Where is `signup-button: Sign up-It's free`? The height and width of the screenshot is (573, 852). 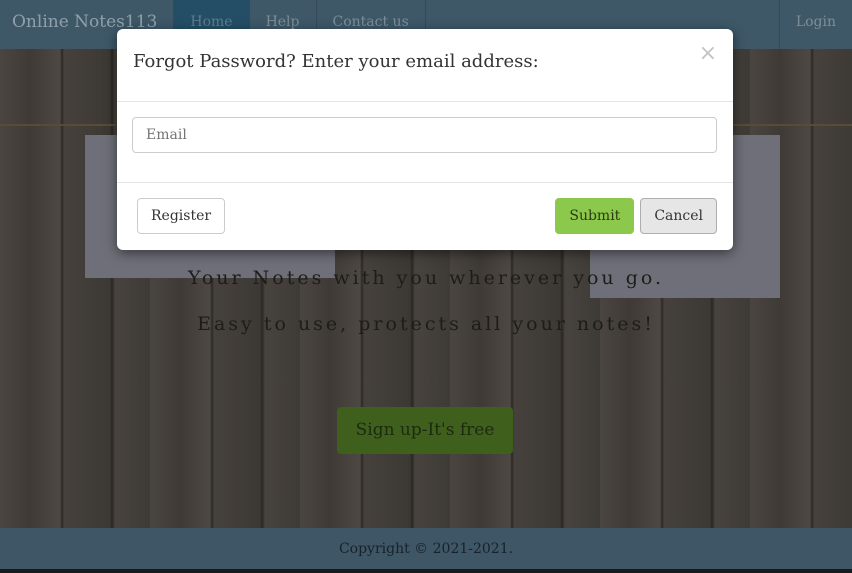
signup-button: Sign up-It's free is located at coordinates (425, 430).